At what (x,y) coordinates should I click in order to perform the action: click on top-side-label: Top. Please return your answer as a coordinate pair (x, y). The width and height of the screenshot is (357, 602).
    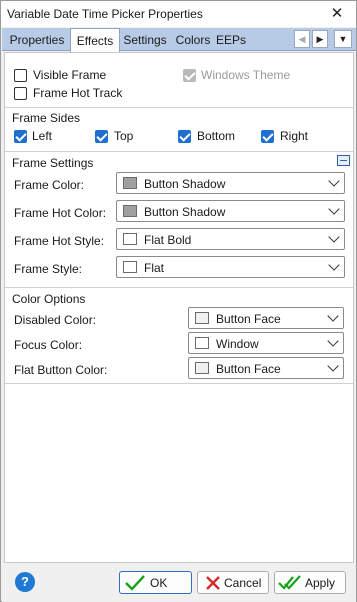
    Looking at the image, I should click on (124, 136).